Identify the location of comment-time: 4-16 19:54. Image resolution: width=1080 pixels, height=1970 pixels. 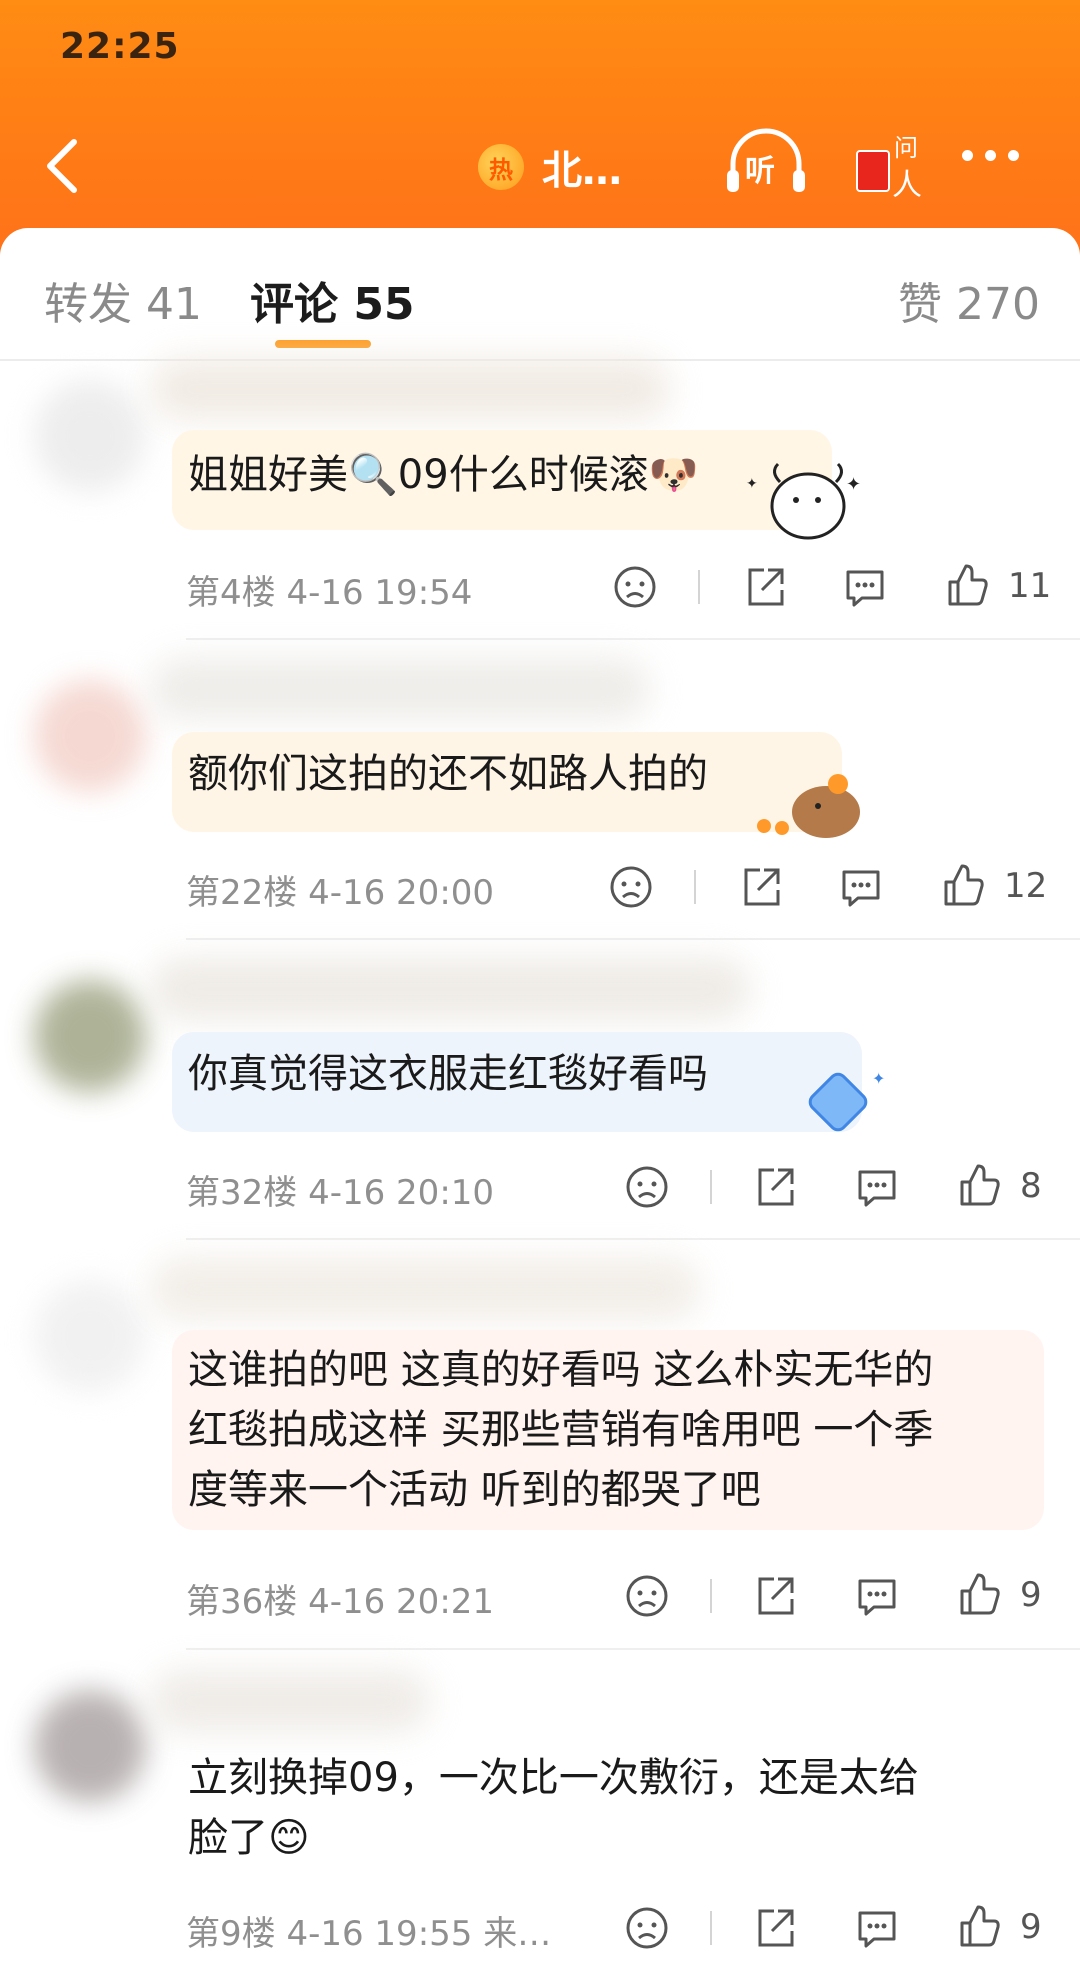
(379, 593).